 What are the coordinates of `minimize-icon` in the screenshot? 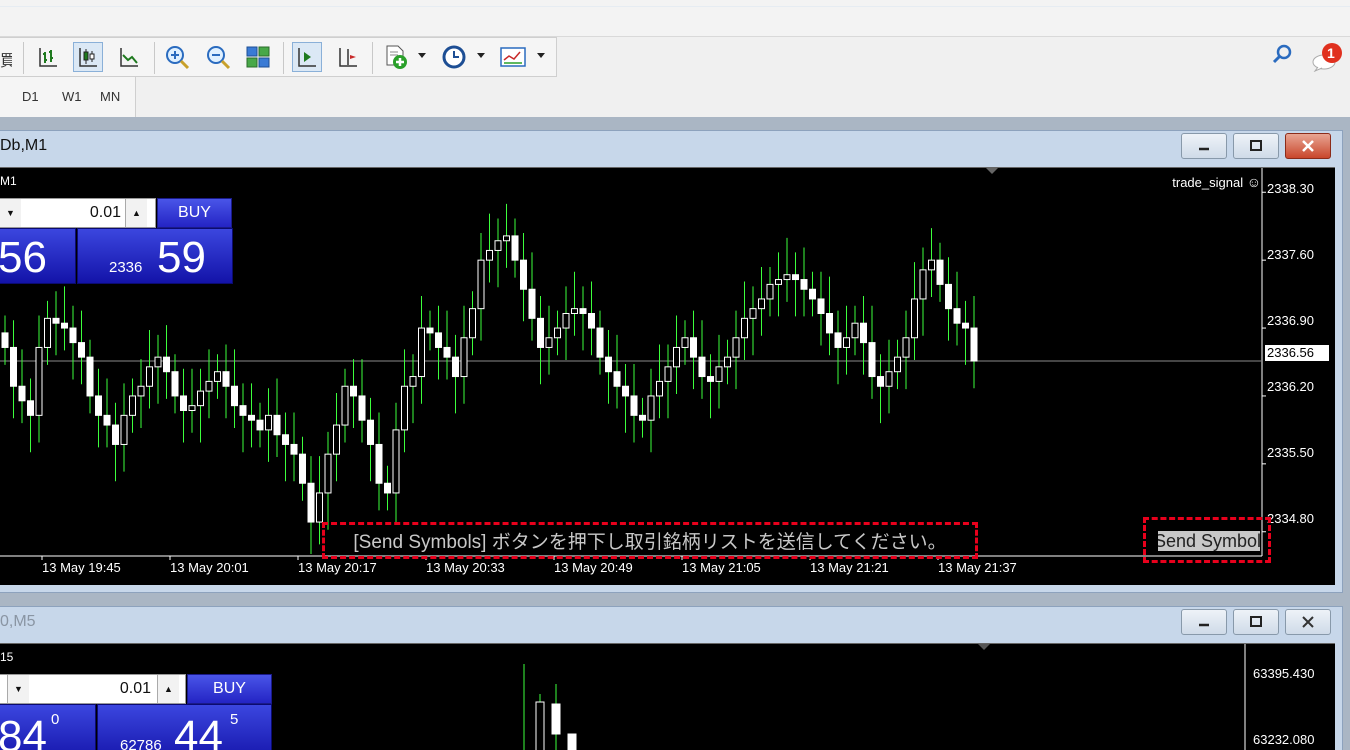 It's located at (1204, 625).